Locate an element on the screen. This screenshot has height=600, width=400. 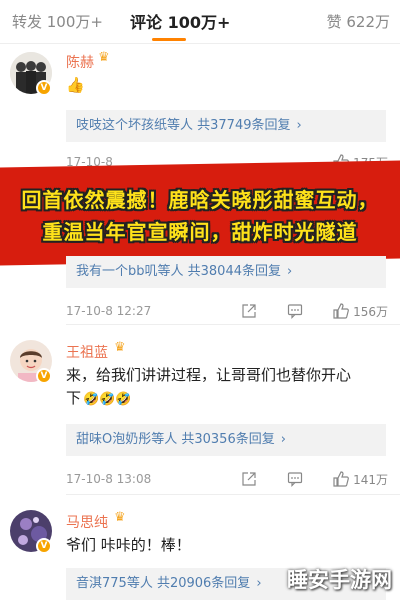
active-tab-indicator is located at coordinates (169, 39).